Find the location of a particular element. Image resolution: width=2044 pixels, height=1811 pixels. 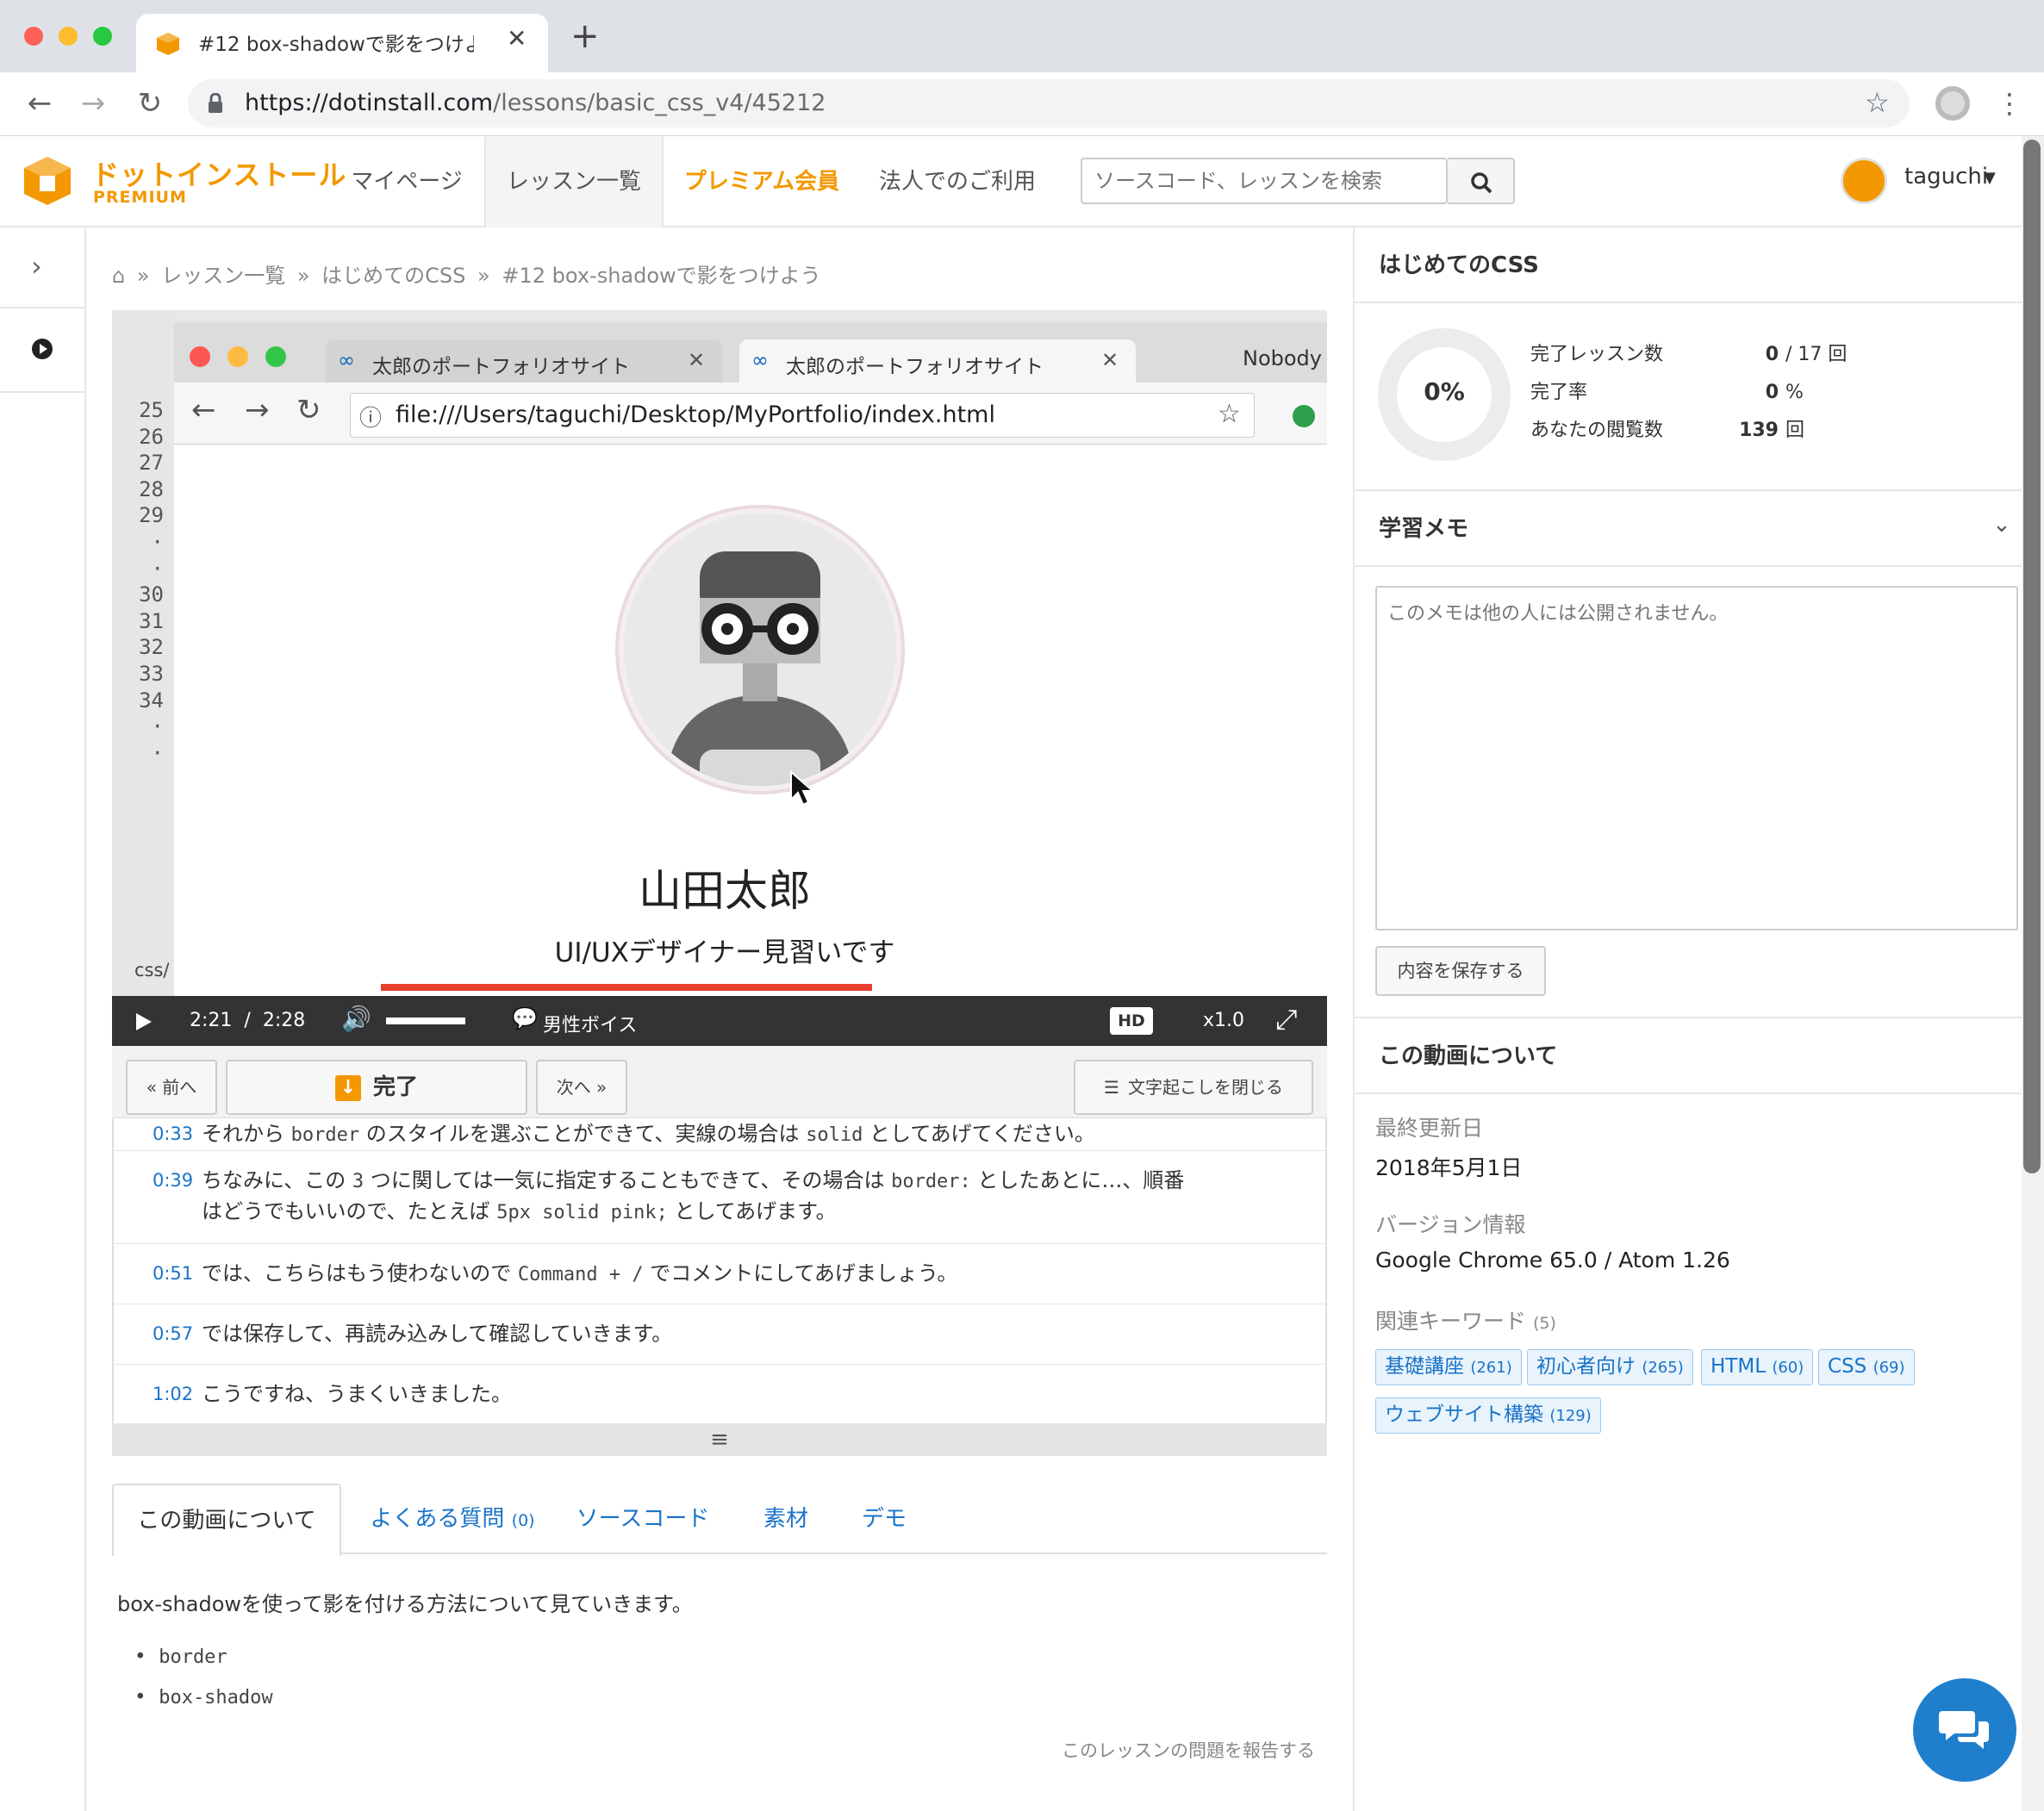

tab-faq: よくある質問 (0) is located at coordinates (453, 1519).